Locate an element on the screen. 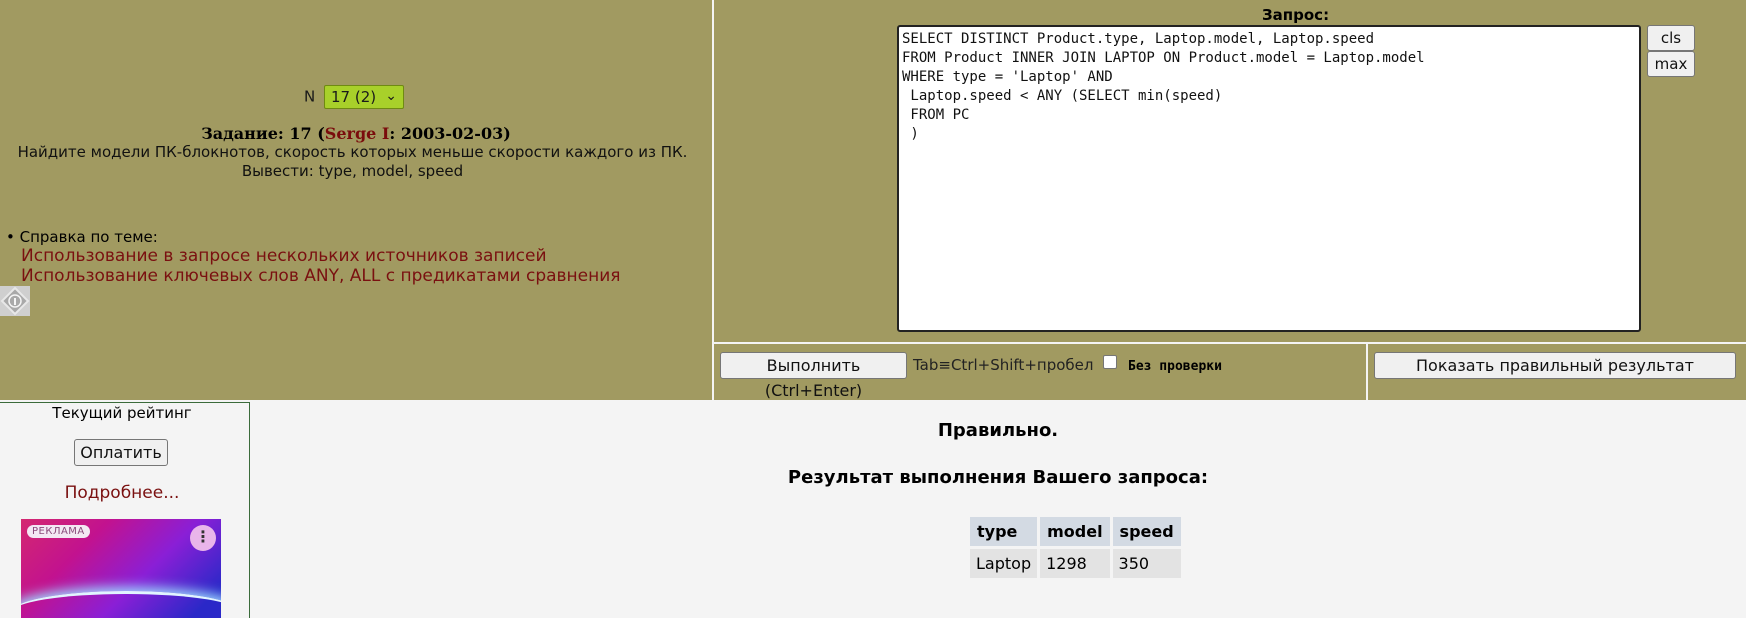  ad-banner: РЕКЛАМА ⋮ is located at coordinates (121, 568).